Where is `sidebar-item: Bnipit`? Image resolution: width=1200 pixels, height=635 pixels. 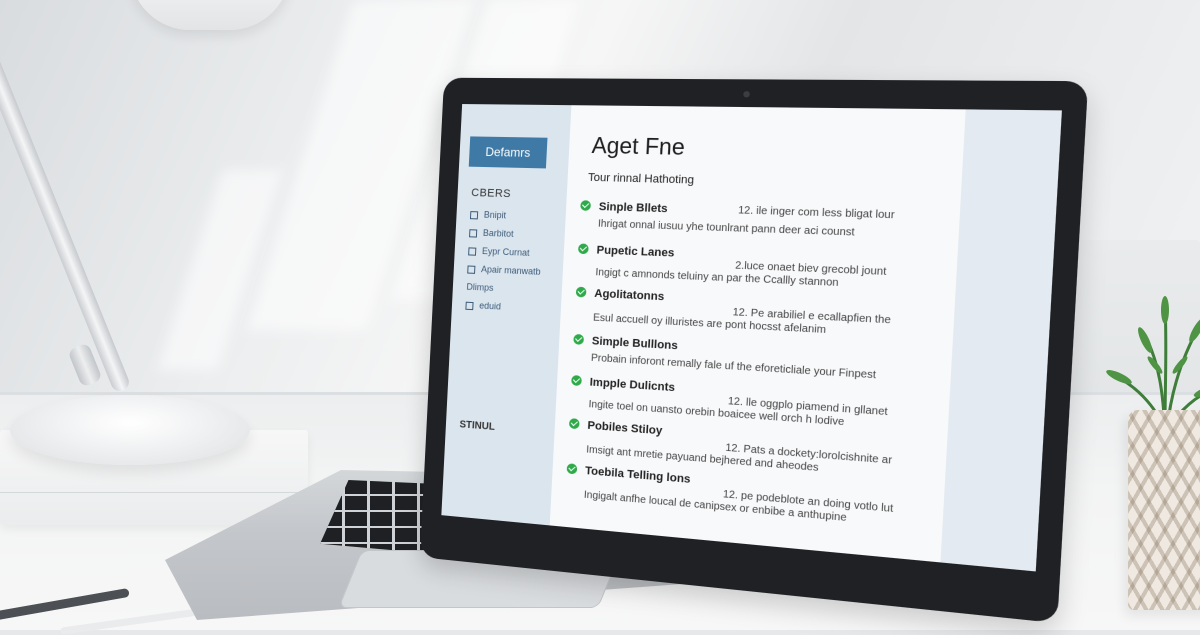 sidebar-item: Bnipit is located at coordinates (488, 215).